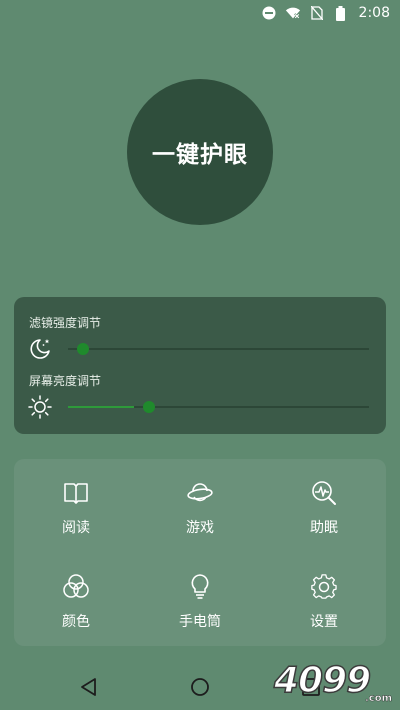 The width and height of the screenshot is (400, 710). Describe the element at coordinates (324, 587) in the screenshot. I see `gear-icon` at that location.